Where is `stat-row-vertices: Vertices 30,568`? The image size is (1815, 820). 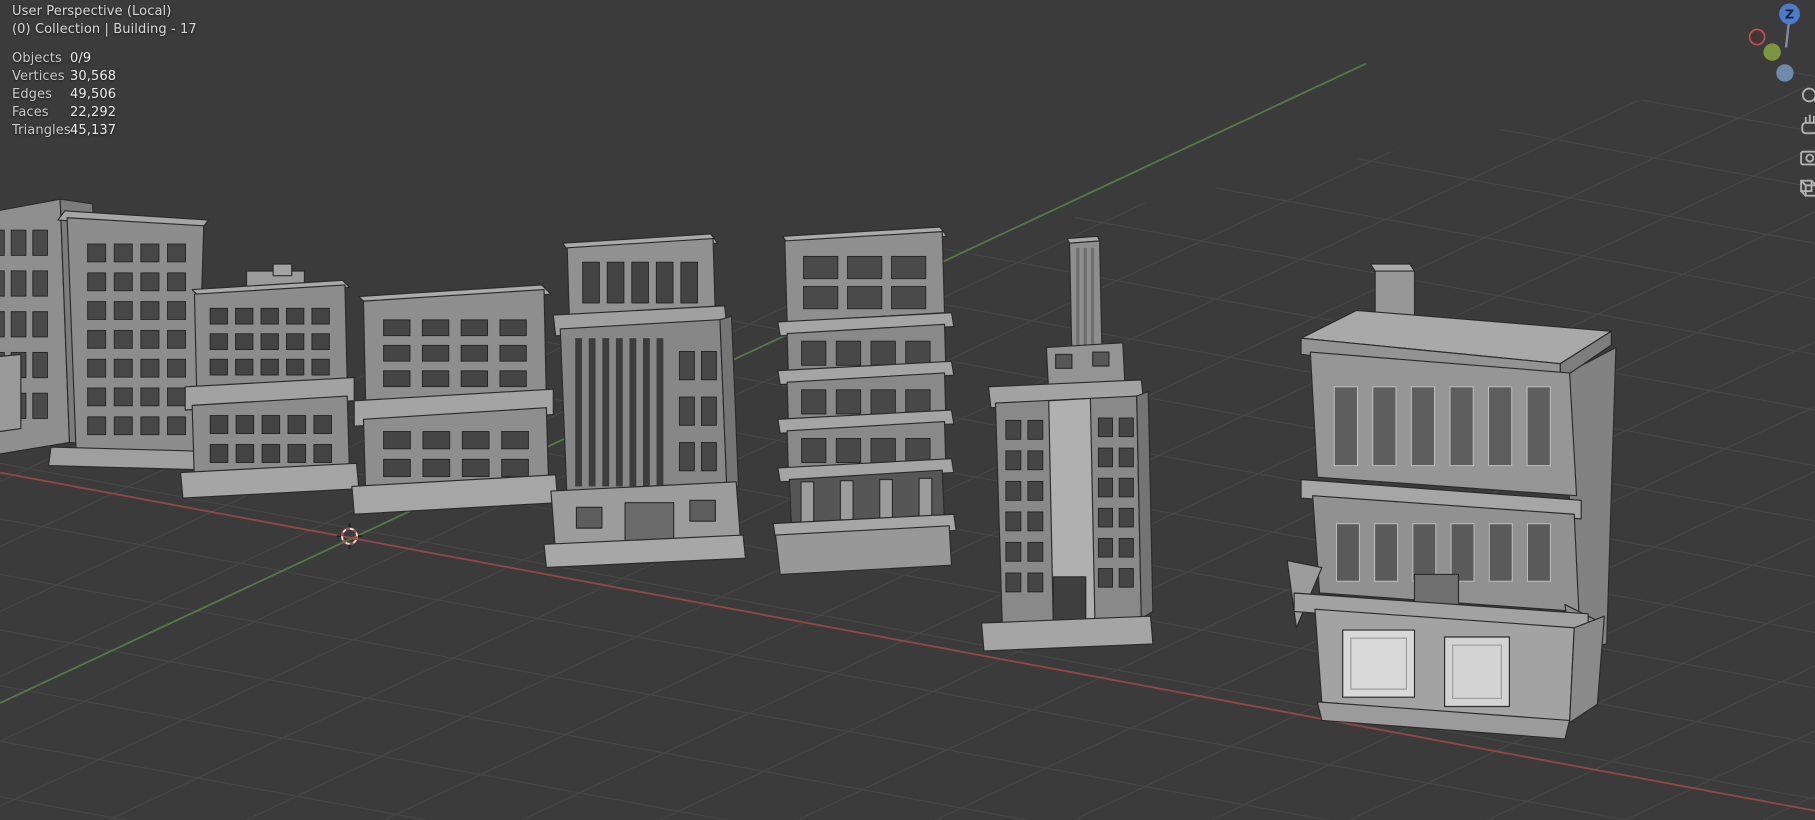 stat-row-vertices: Vertices 30,568 is located at coordinates (64, 77).